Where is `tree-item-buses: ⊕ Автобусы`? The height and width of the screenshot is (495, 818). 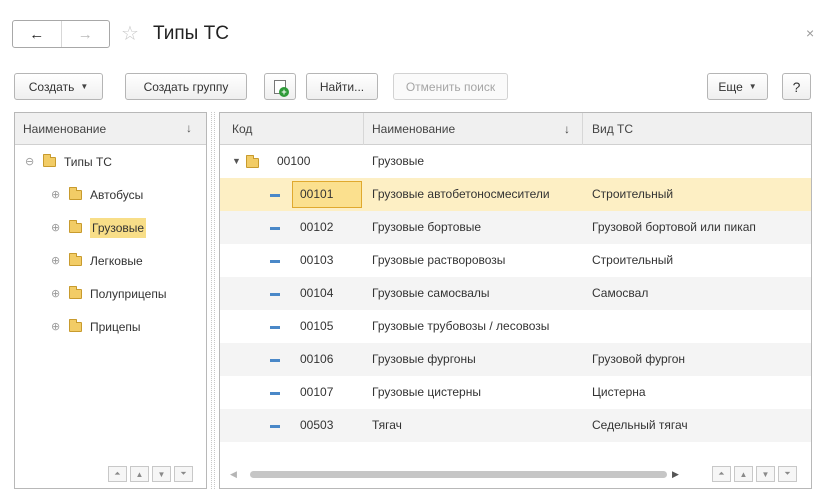
tree-item-buses: ⊕ Автобусы is located at coordinates (110, 194).